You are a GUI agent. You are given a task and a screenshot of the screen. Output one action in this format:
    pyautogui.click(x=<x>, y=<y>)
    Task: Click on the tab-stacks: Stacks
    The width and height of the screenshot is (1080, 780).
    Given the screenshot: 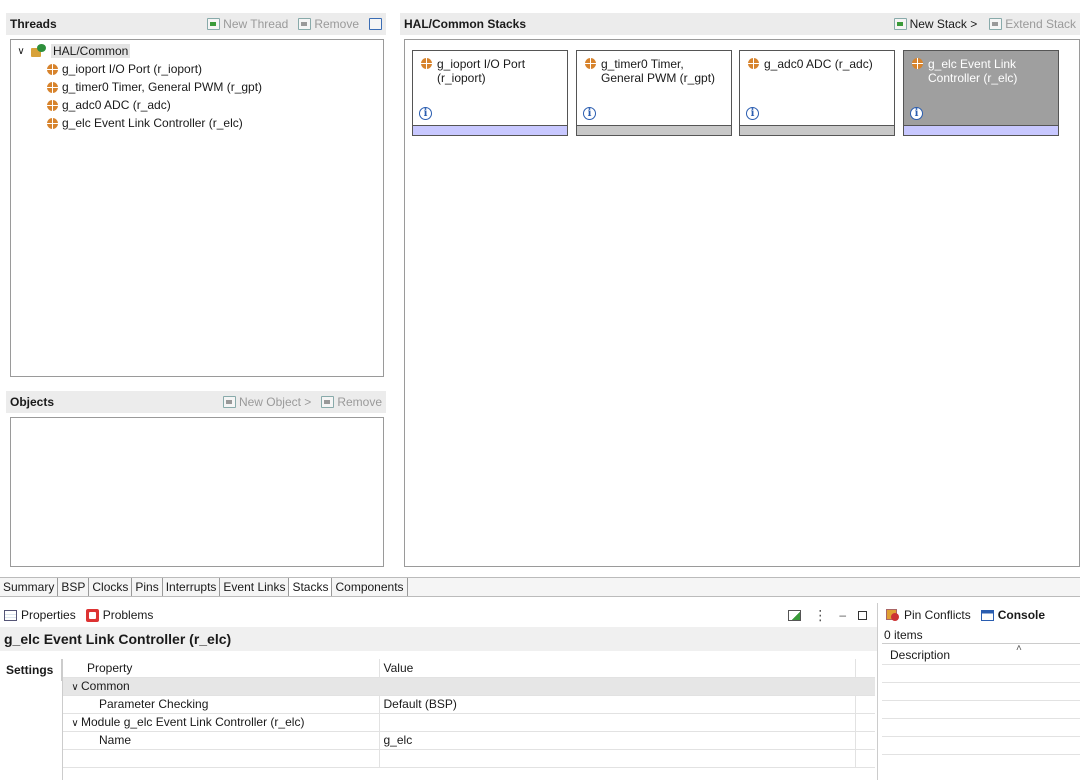 What is the action you would take?
    pyautogui.click(x=311, y=587)
    